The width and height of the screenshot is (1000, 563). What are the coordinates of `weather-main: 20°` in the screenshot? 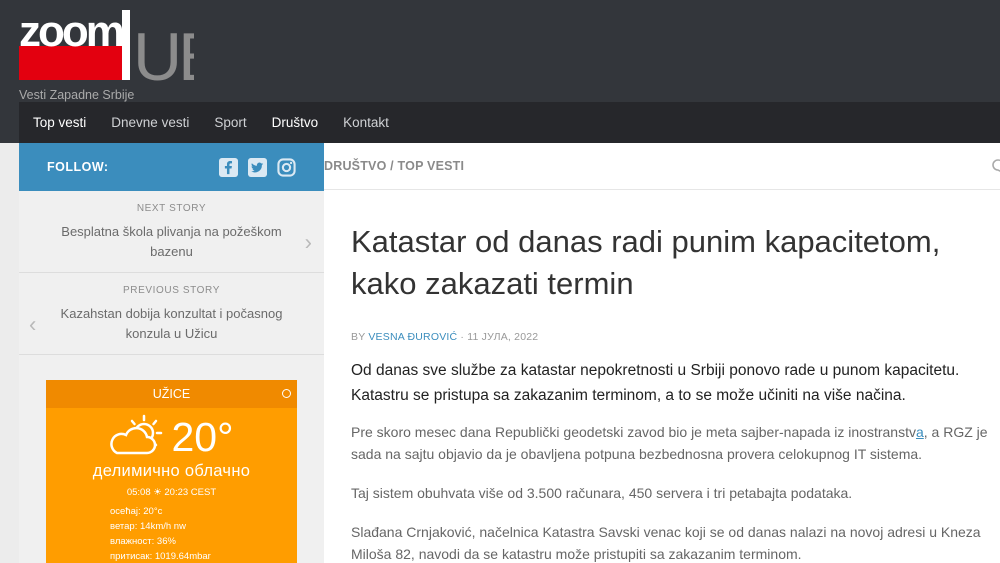 It's located at (171, 437).